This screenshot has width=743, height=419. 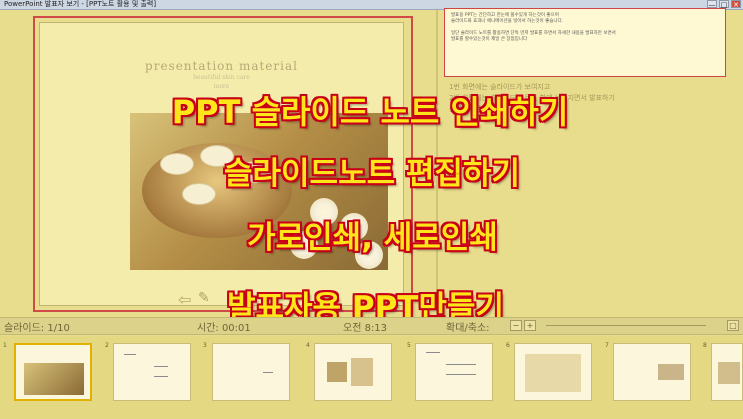 What do you see at coordinates (205, 345) in the screenshot?
I see `thumbnail-number: 3` at bounding box center [205, 345].